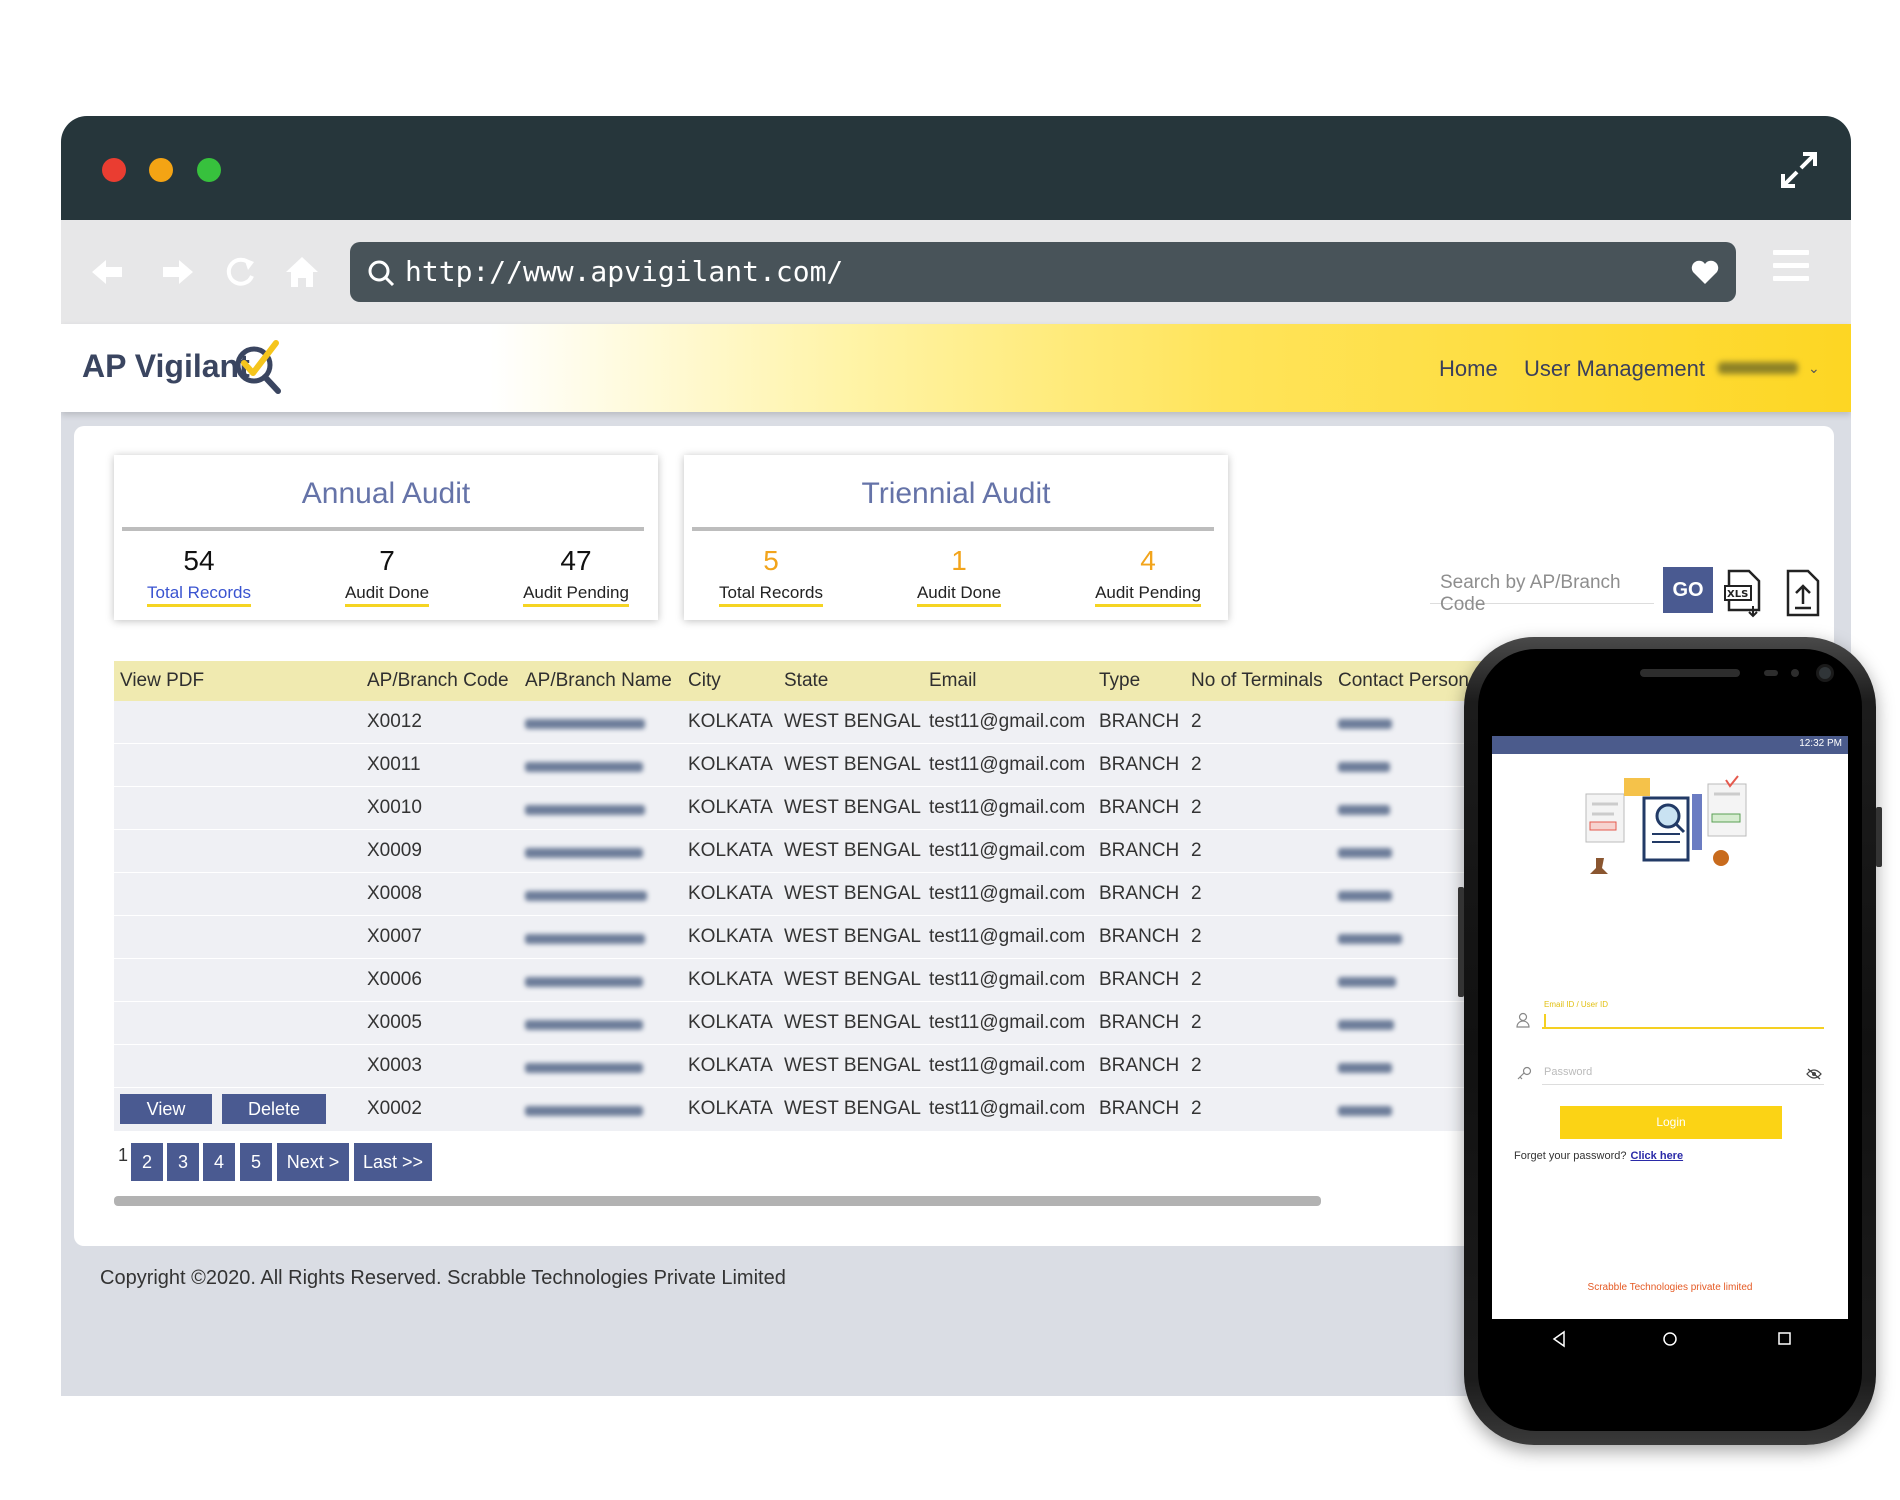 This screenshot has width=1900, height=1500. I want to click on app-header: AP Vigilant Home User Management ⌄, so click(956, 368).